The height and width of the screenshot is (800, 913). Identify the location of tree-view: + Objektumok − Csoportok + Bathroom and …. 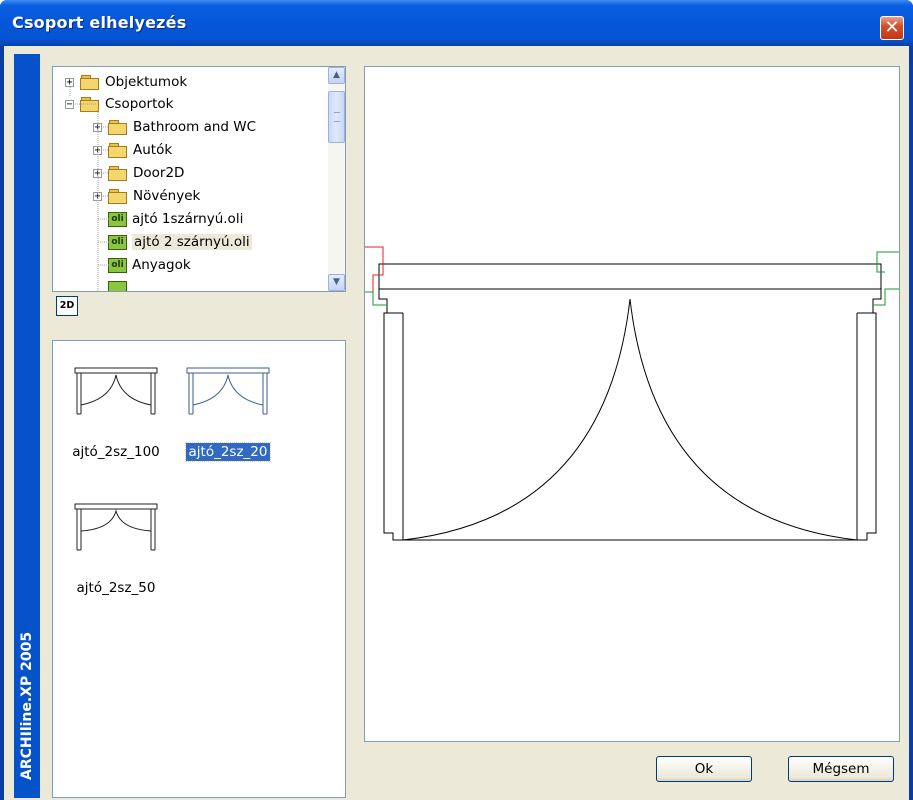
(199, 179).